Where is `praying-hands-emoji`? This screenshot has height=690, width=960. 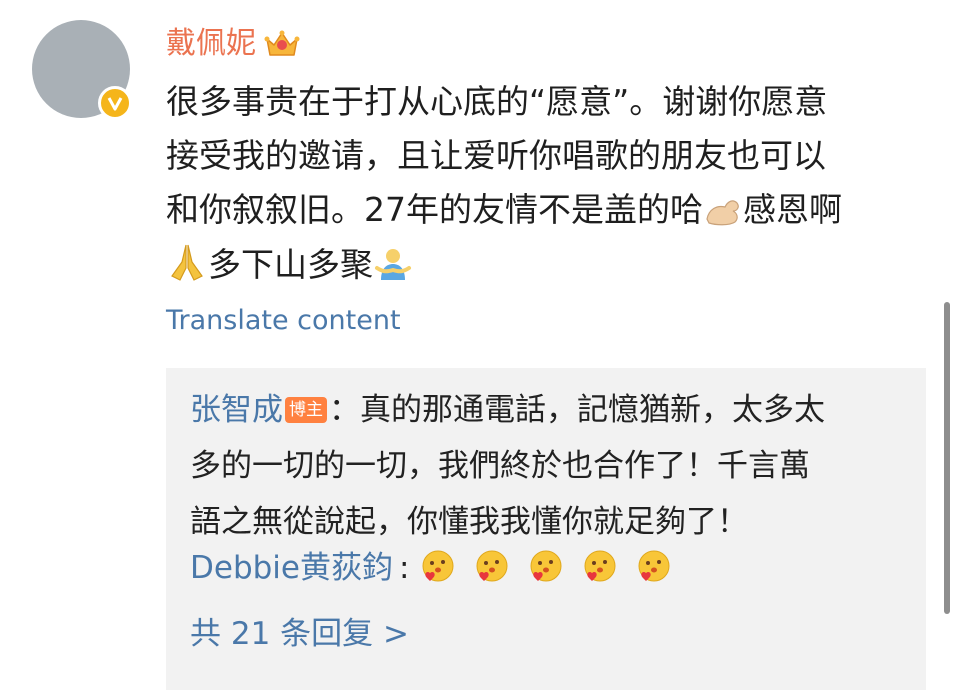 praying-hands-emoji is located at coordinates (187, 267).